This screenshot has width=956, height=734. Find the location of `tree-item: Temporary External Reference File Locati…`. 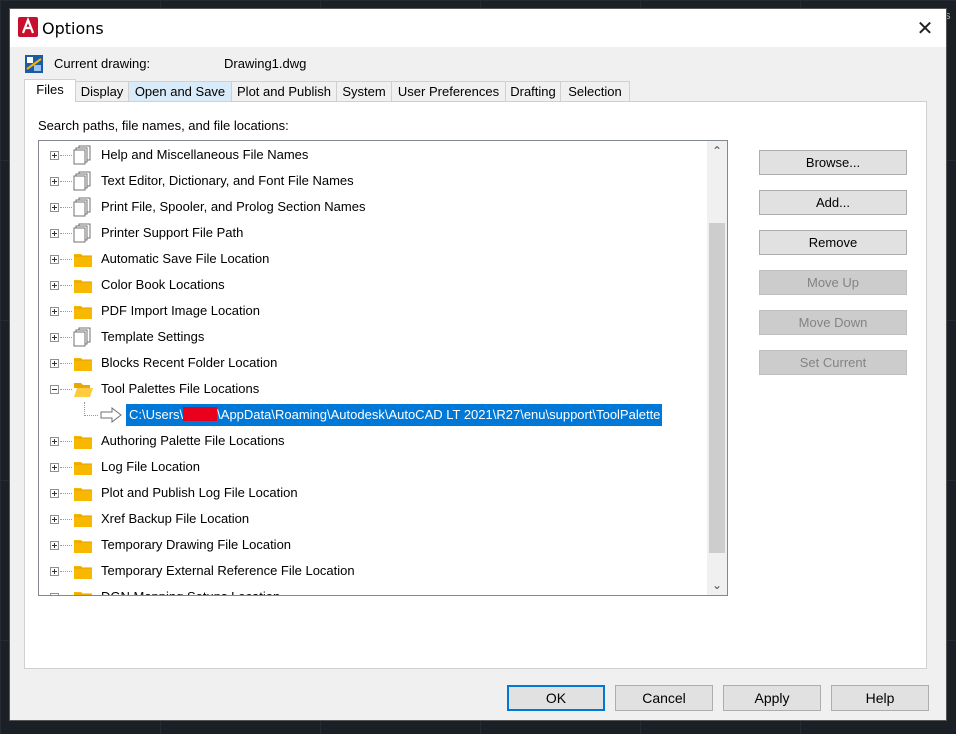

tree-item: Temporary External Reference File Locati… is located at coordinates (372, 571).